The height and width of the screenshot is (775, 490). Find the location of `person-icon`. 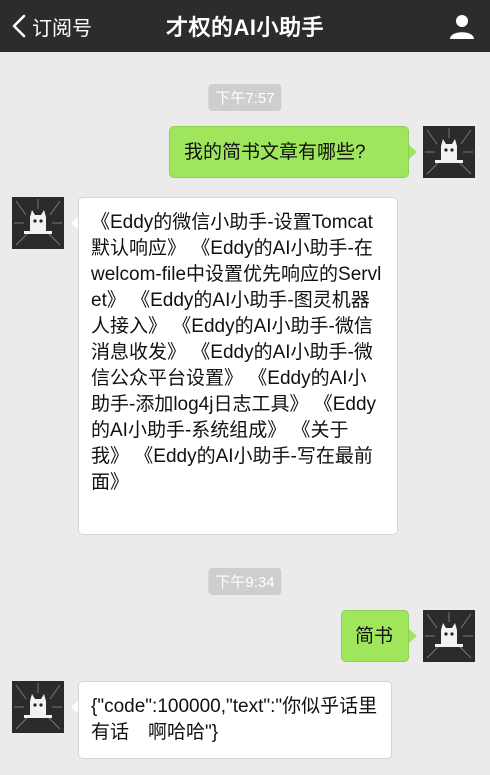

person-icon is located at coordinates (462, 27).